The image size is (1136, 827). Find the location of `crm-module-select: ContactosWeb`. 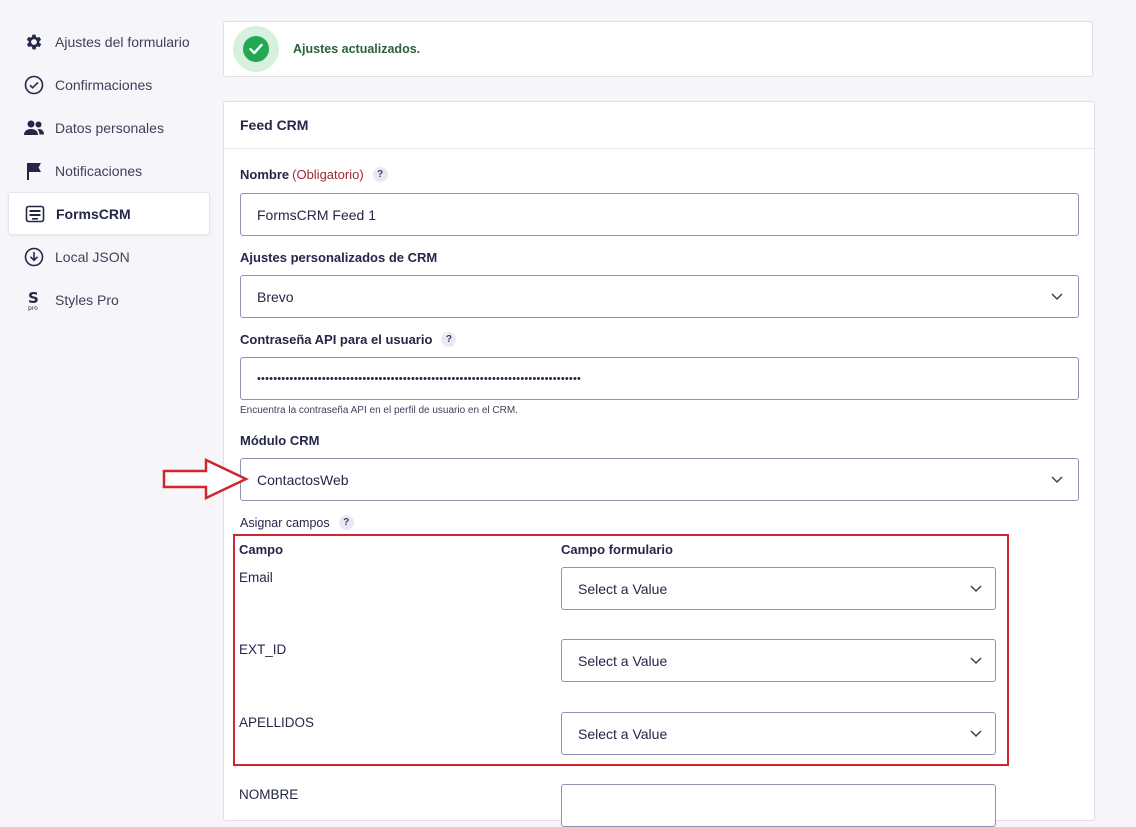

crm-module-select: ContactosWeb is located at coordinates (659, 479).